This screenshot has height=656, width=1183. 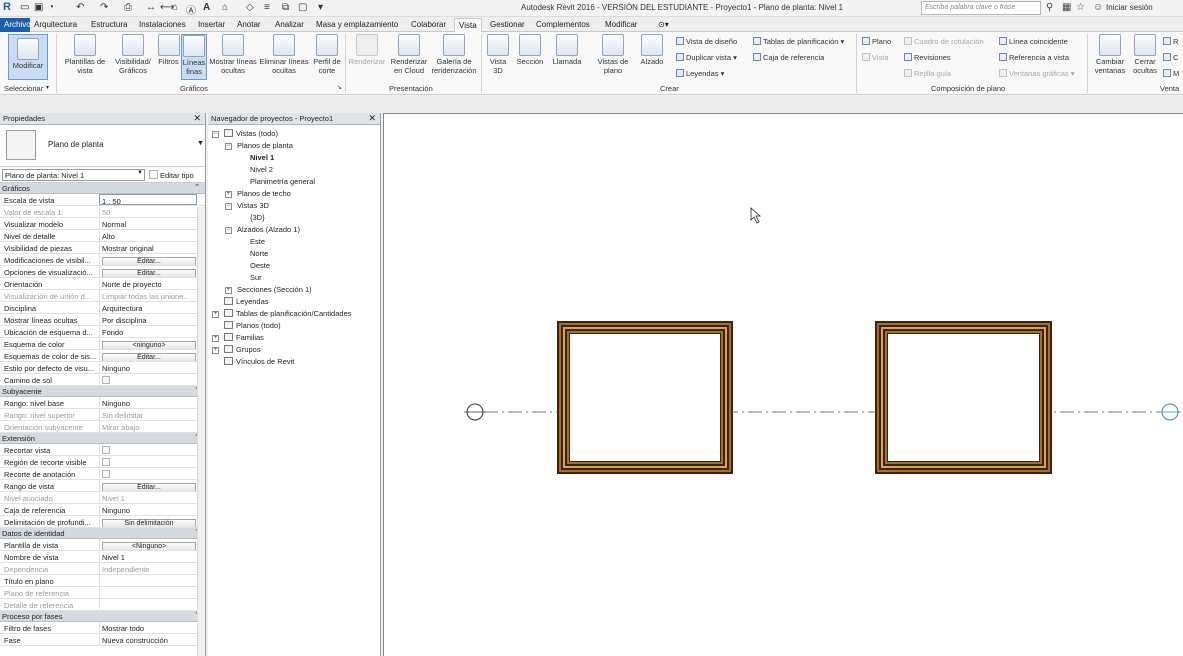 I want to click on cut-profile-button: Perfil de corte, so click(x=327, y=54).